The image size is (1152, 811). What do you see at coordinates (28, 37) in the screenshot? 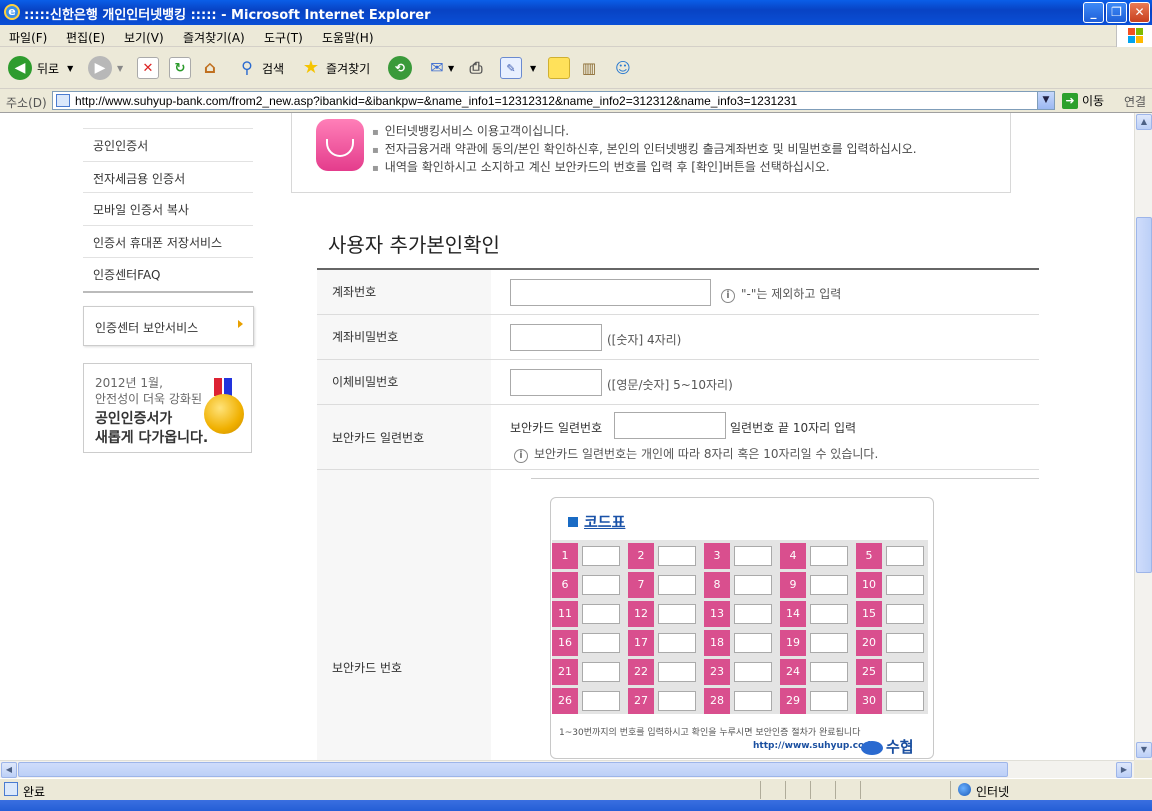
I see `menu-file: 파일(F)` at bounding box center [28, 37].